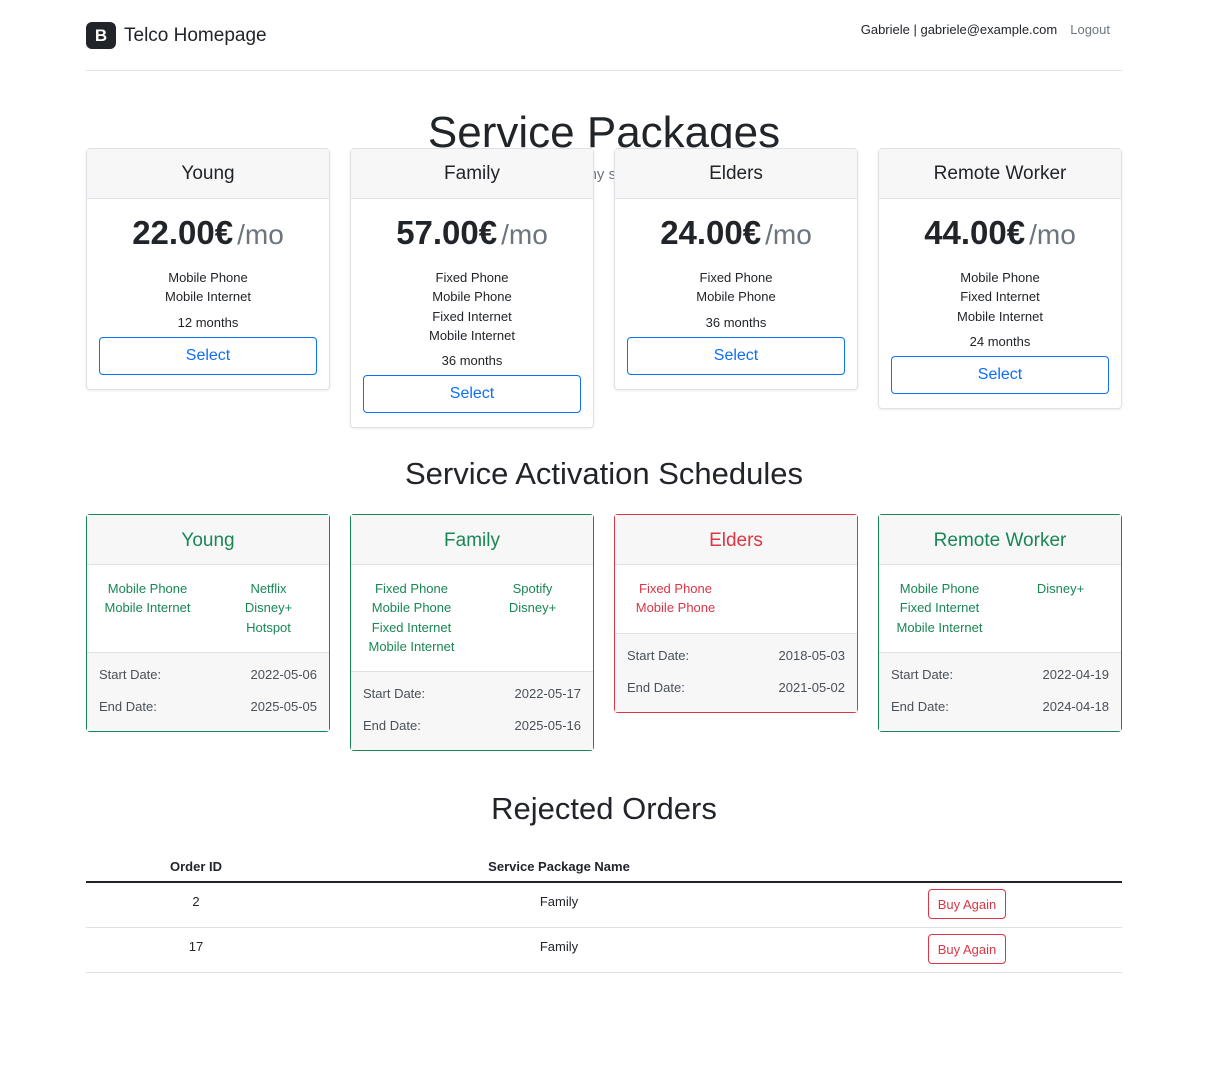 The height and width of the screenshot is (1080, 1208). I want to click on package-duration: 24 months, so click(1000, 341).